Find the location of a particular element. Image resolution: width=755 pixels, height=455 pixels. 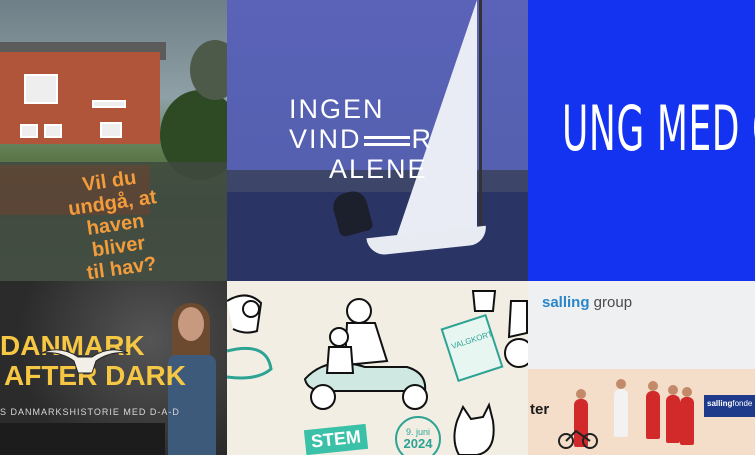

ingen-vinder-alene-headline: INGEN VIND R ALENE is located at coordinates (361, 139).